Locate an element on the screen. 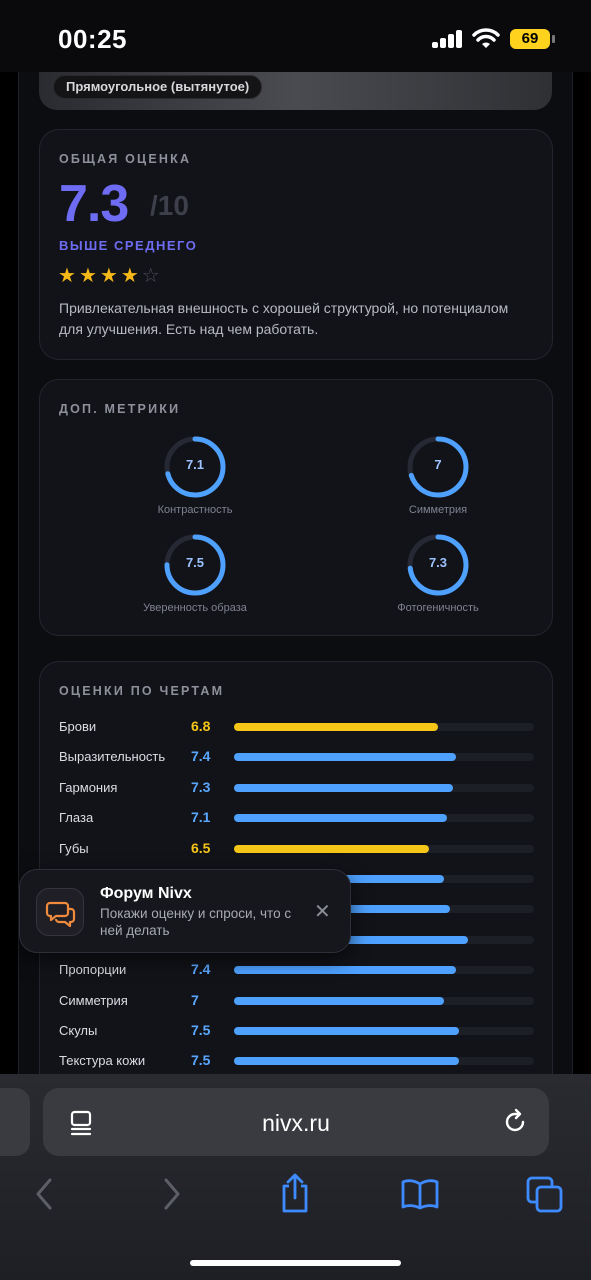 The height and width of the screenshot is (1280, 591). overall-score: 7.3 is located at coordinates (94, 204).